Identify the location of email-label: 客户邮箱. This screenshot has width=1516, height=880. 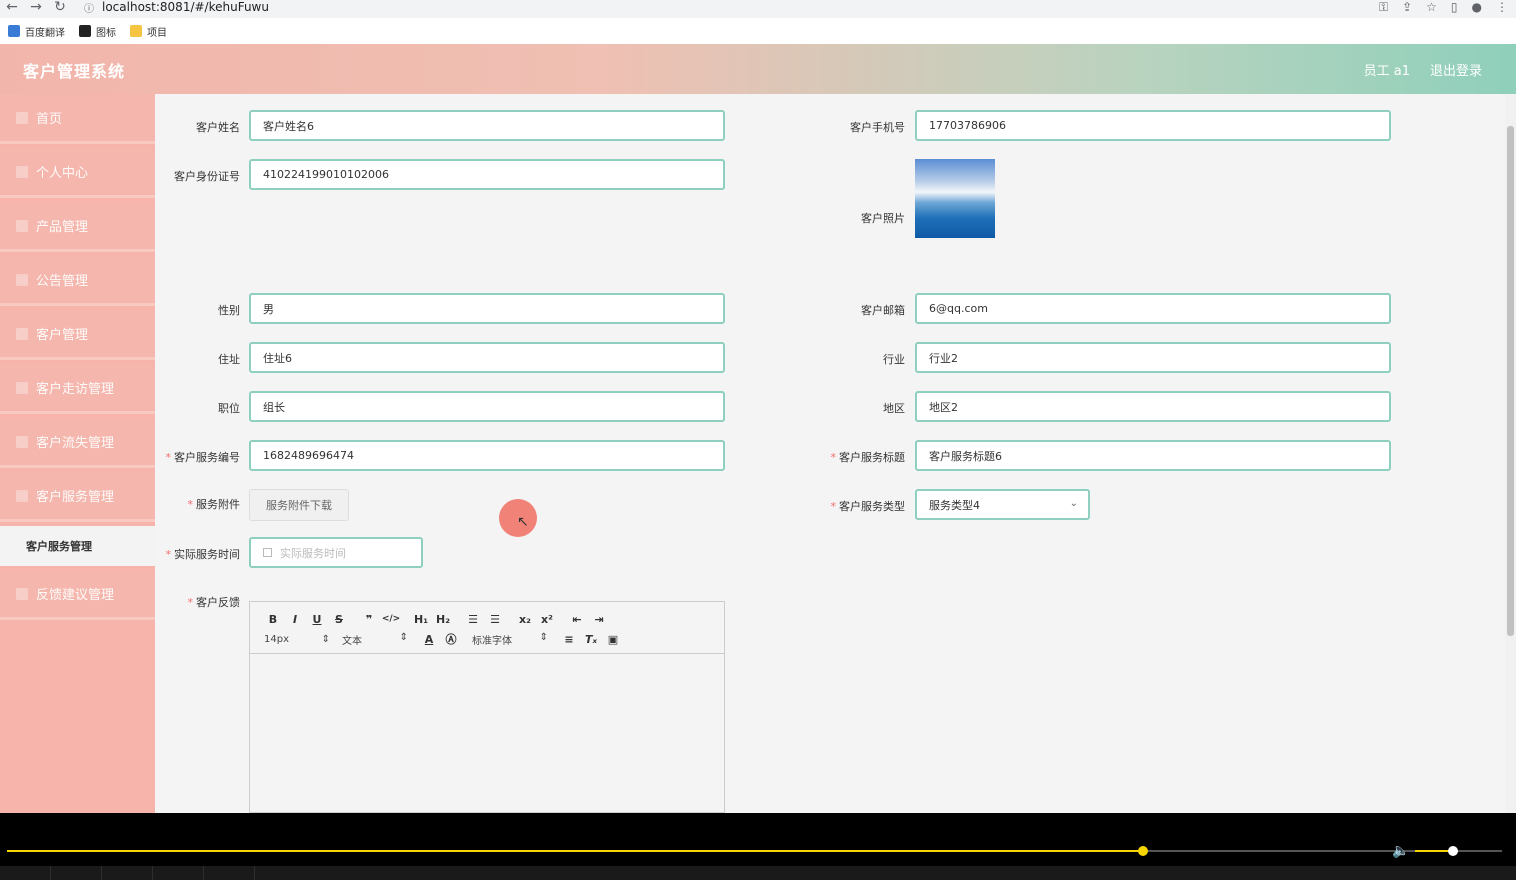
(883, 310).